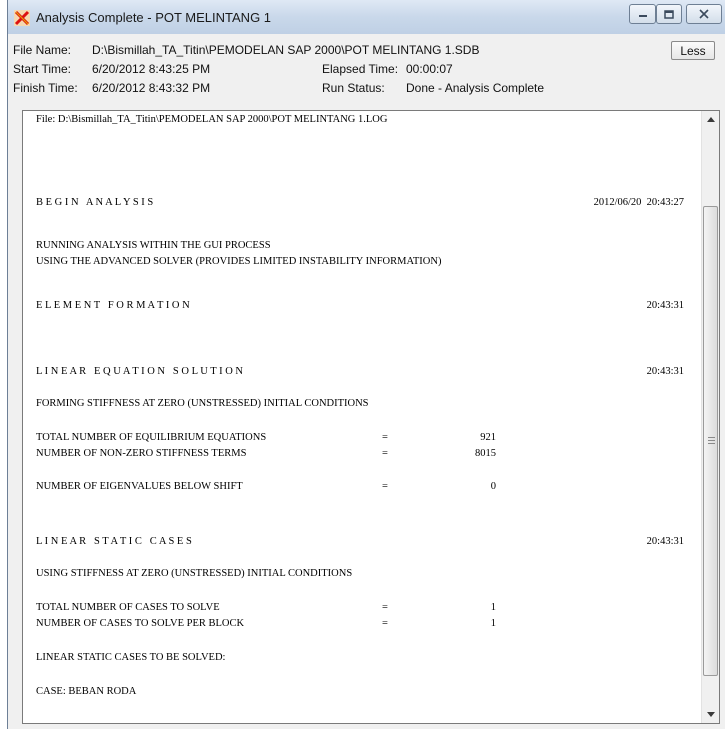 This screenshot has width=725, height=729. Describe the element at coordinates (665, 541) in the screenshot. I see `linear-static-time: 20:43:31` at that location.